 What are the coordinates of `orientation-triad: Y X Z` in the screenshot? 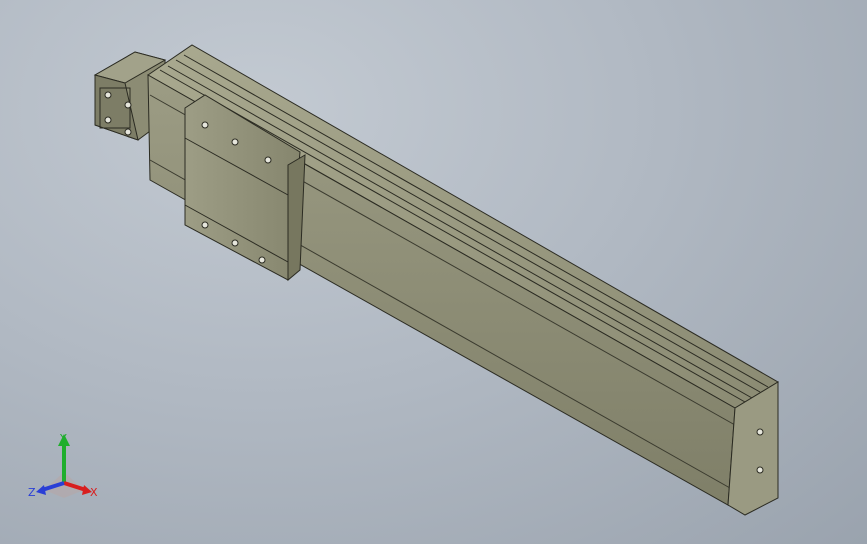 It's located at (66, 468).